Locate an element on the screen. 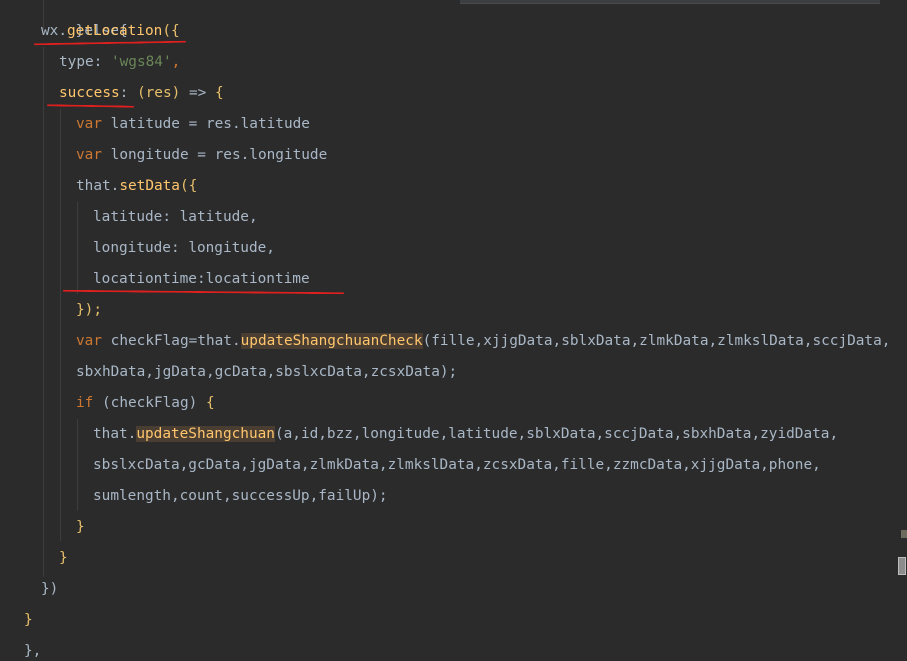  editor-top-bar is located at coordinates (670, 2).